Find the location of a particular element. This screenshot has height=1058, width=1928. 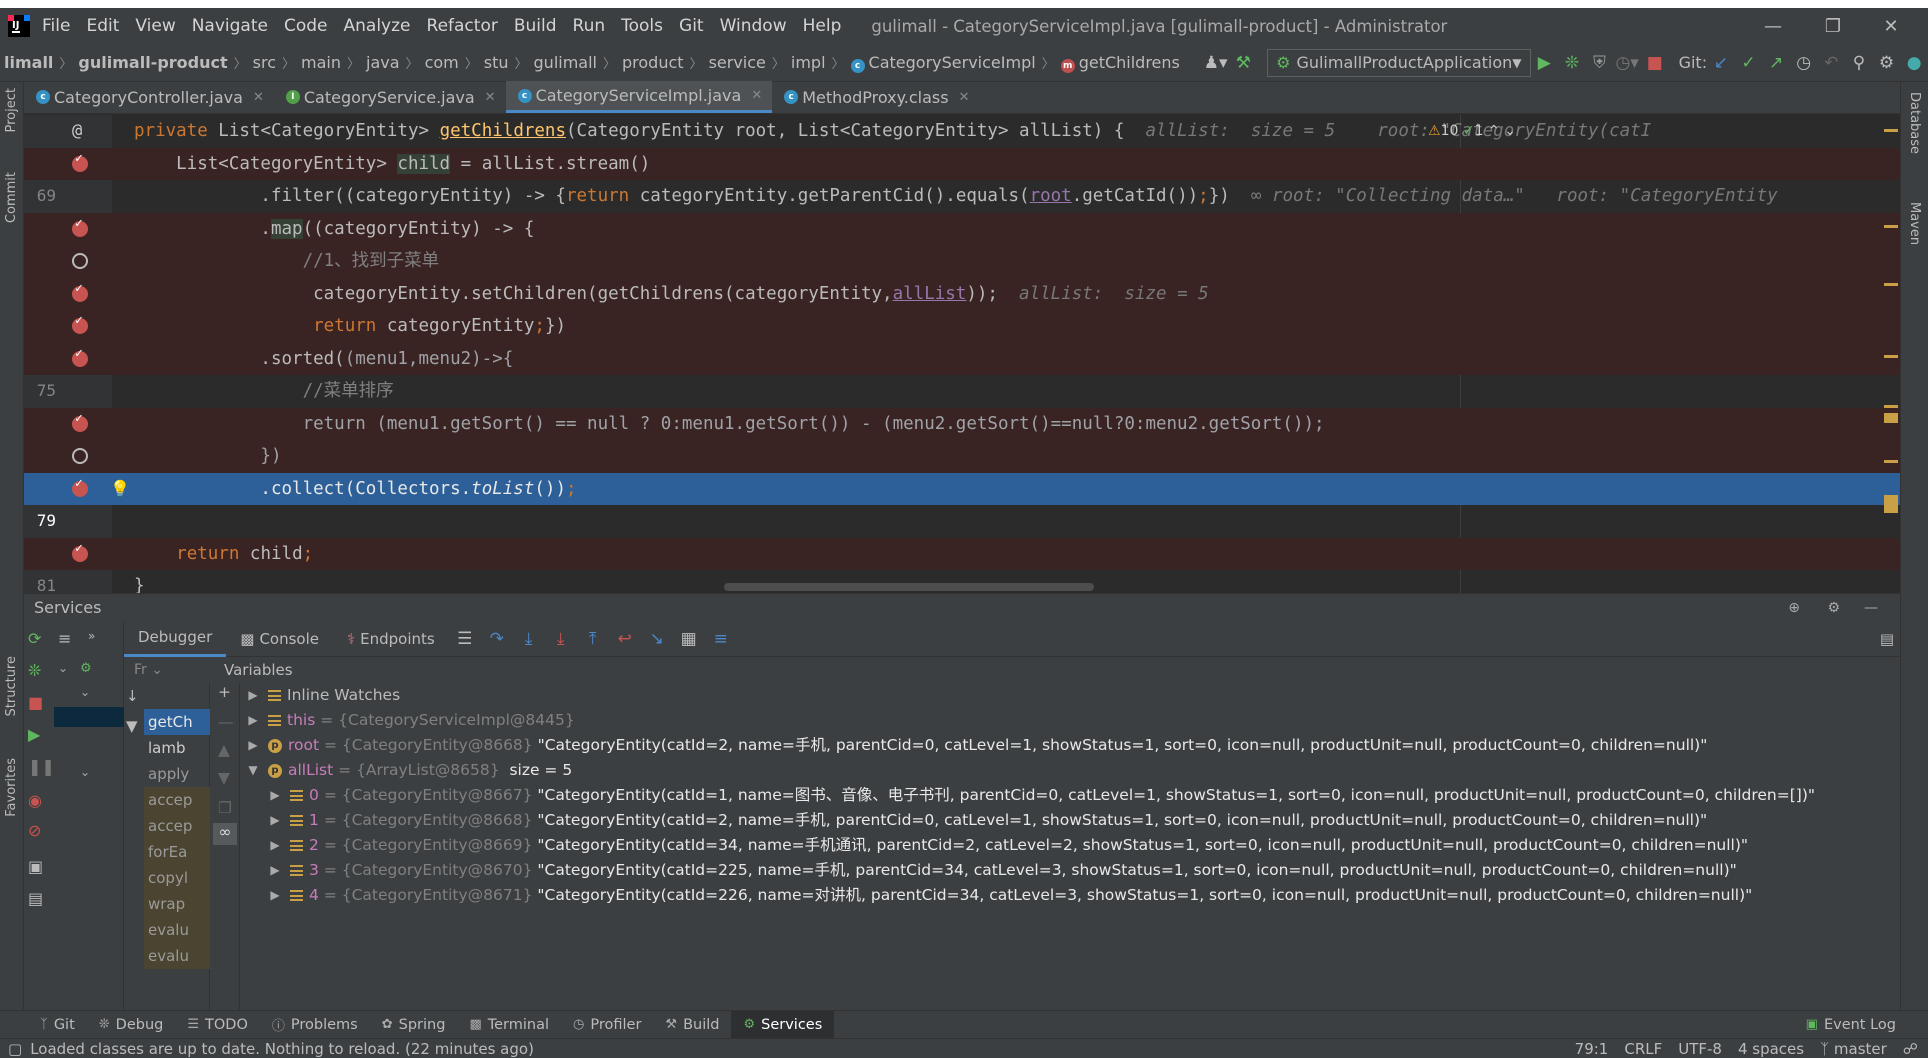

filter-icon: ▼ is located at coordinates (132, 726).